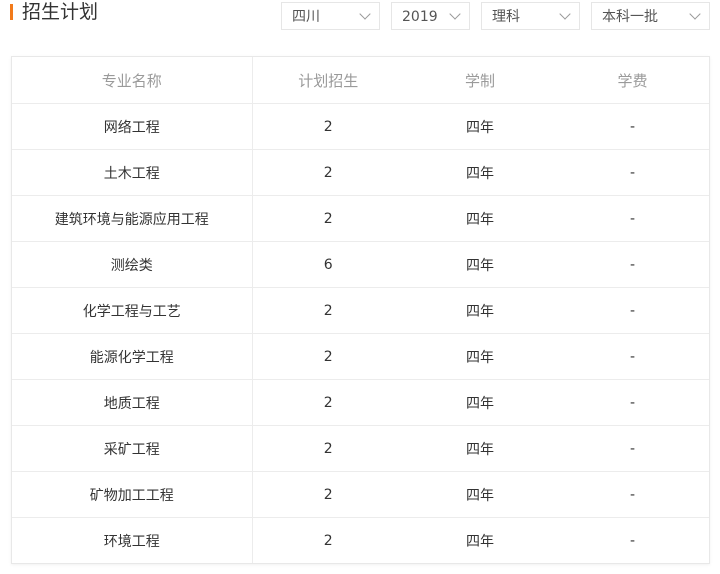 This screenshot has height=574, width=720. I want to click on section-header: 招生计划 四川 2019 理科 本科一批, so click(360, 18).